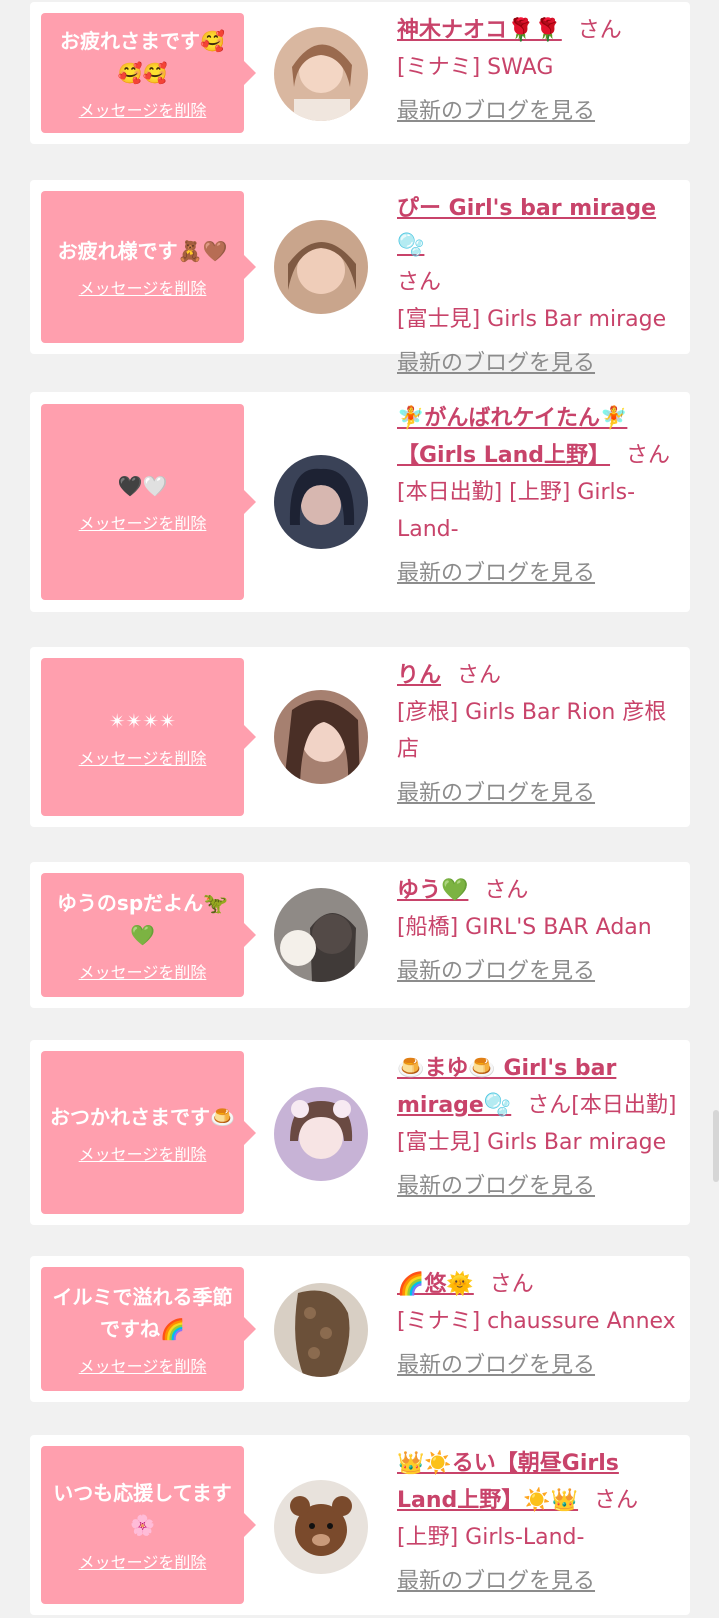 The height and width of the screenshot is (1618, 719). I want to click on item-info: 🌈悠🌞 さん [ミナミ] chaussure Annex 最新のブログを見る, so click(539, 1325).